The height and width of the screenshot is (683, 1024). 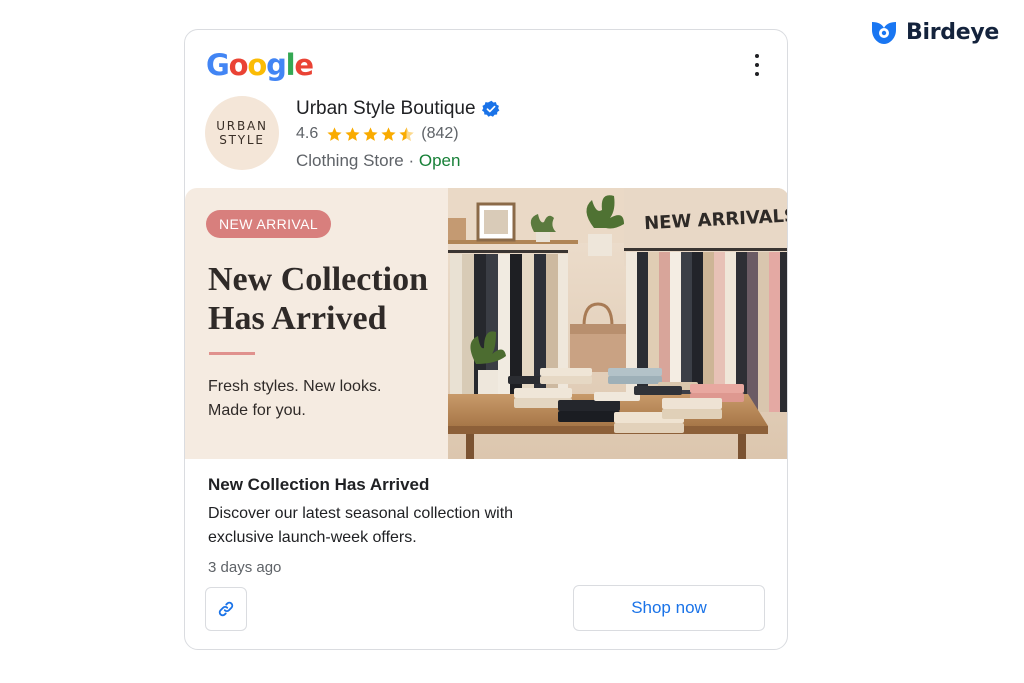 I want to click on store-photo: NEW ARRIVALS, so click(x=617, y=323).